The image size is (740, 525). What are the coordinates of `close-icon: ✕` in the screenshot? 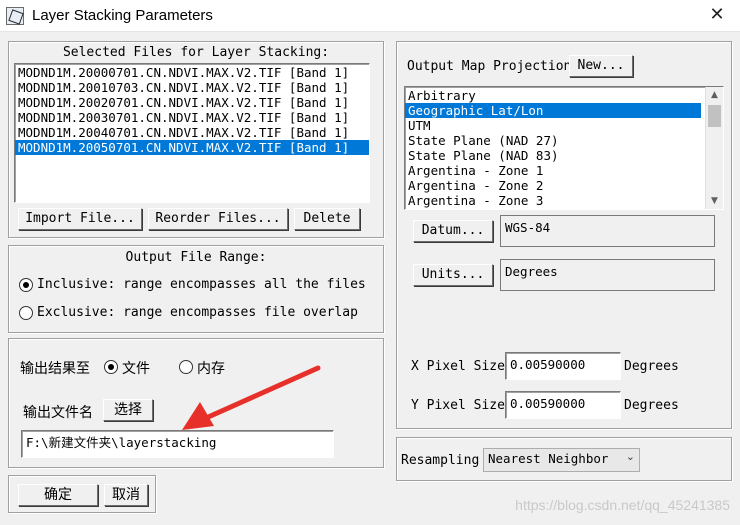 It's located at (717, 15).